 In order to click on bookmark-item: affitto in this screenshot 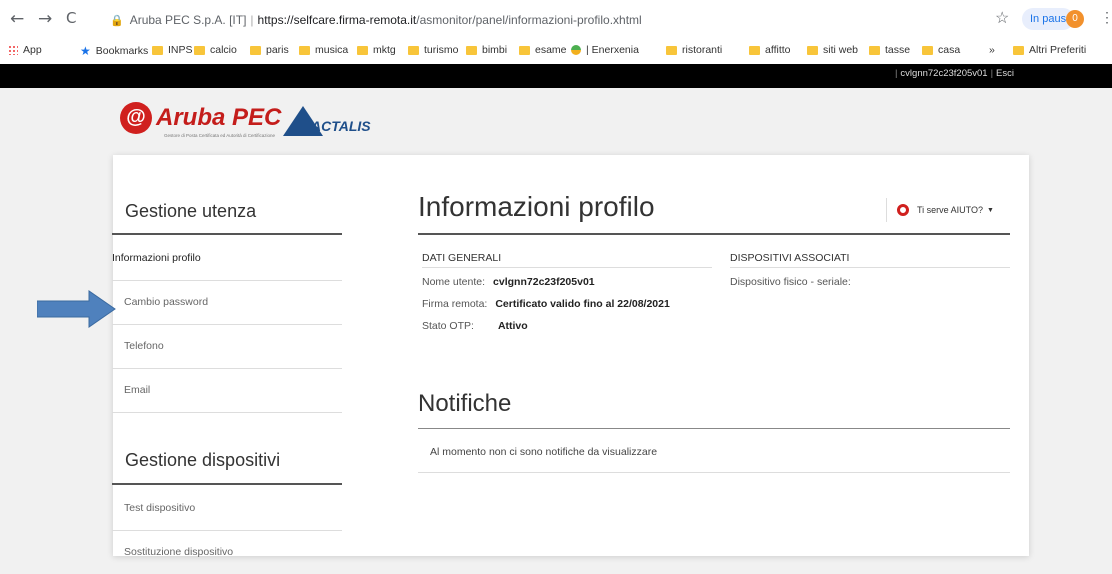, I will do `click(770, 50)`.